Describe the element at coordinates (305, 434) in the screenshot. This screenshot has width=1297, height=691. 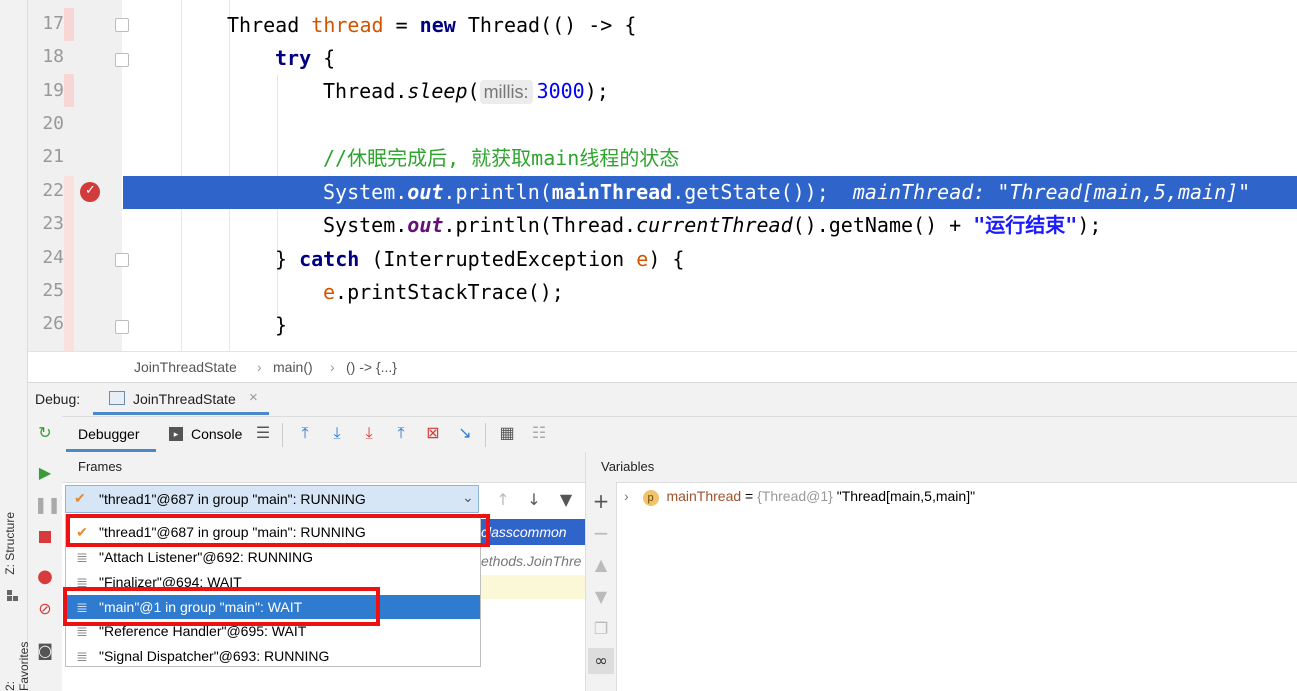
I see `show-execution-point-icon: ⤒` at that location.